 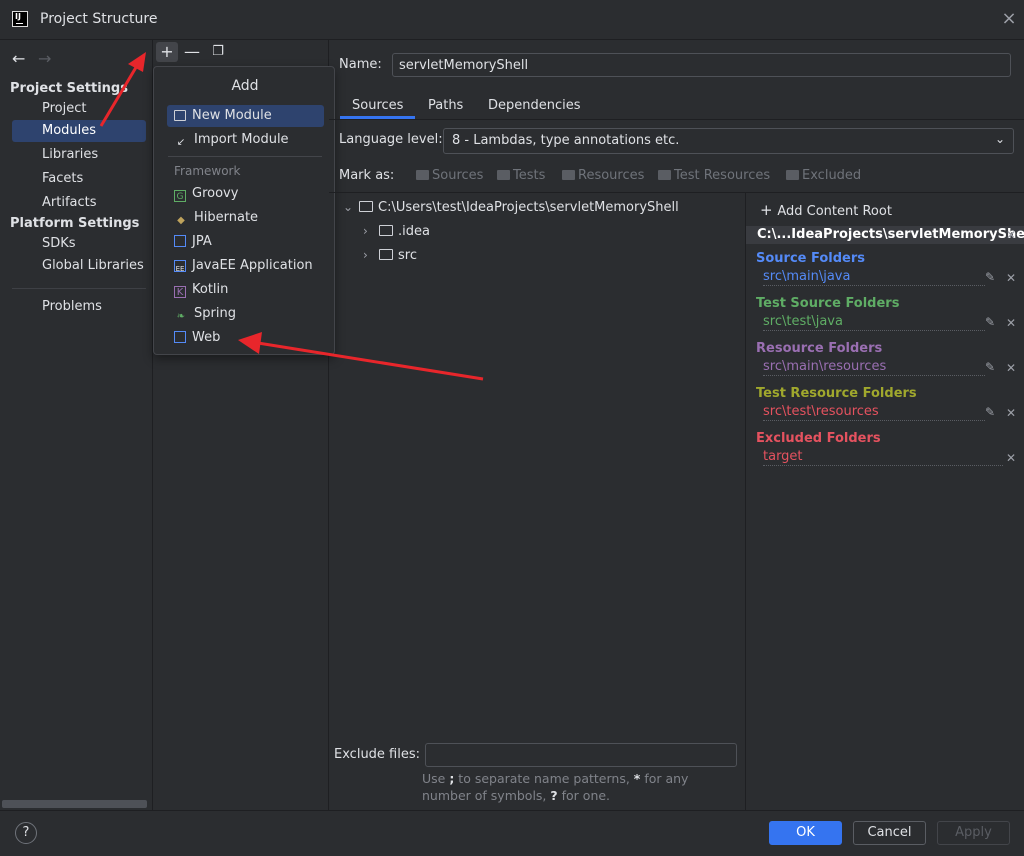 What do you see at coordinates (291, 216) in the screenshot?
I see `annotation-arrows` at bounding box center [291, 216].